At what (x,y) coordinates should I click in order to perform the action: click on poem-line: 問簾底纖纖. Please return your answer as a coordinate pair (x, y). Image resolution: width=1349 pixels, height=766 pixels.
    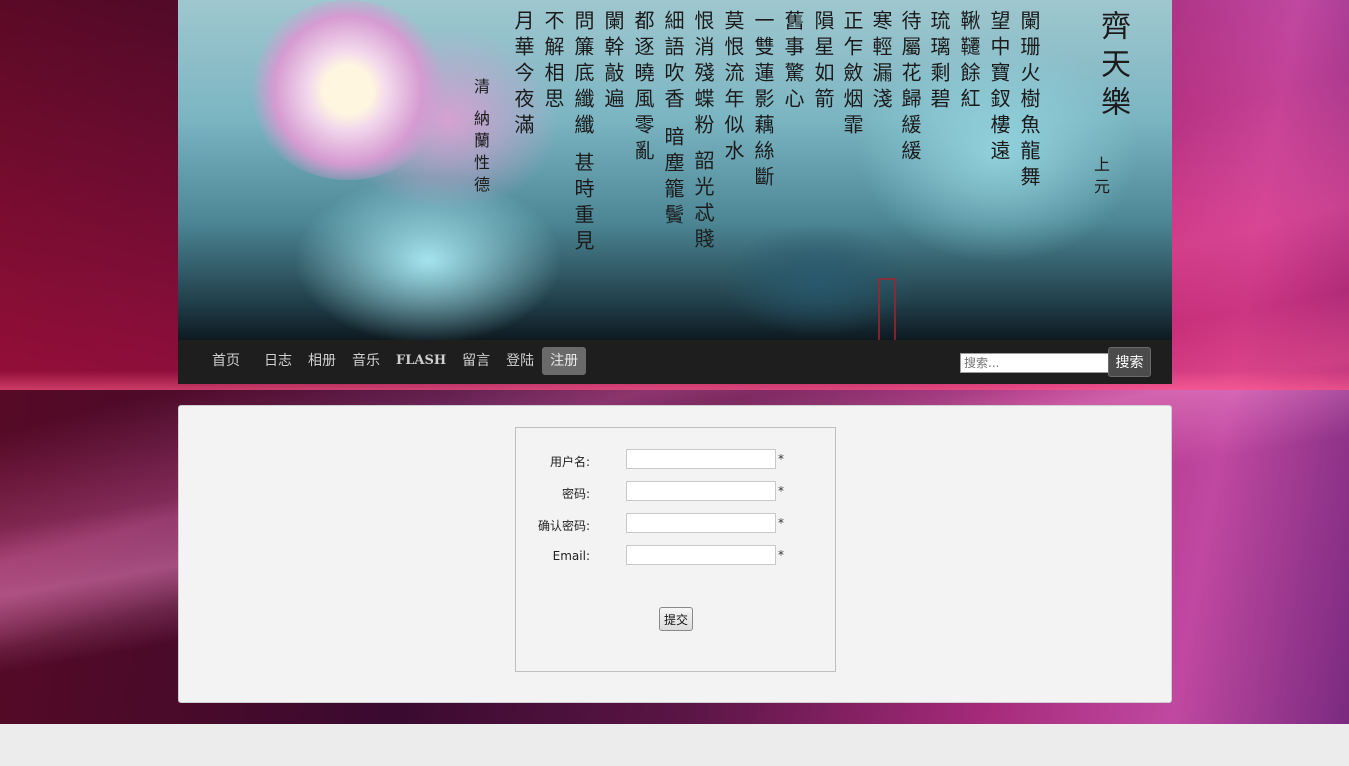
    Looking at the image, I should click on (583, 75).